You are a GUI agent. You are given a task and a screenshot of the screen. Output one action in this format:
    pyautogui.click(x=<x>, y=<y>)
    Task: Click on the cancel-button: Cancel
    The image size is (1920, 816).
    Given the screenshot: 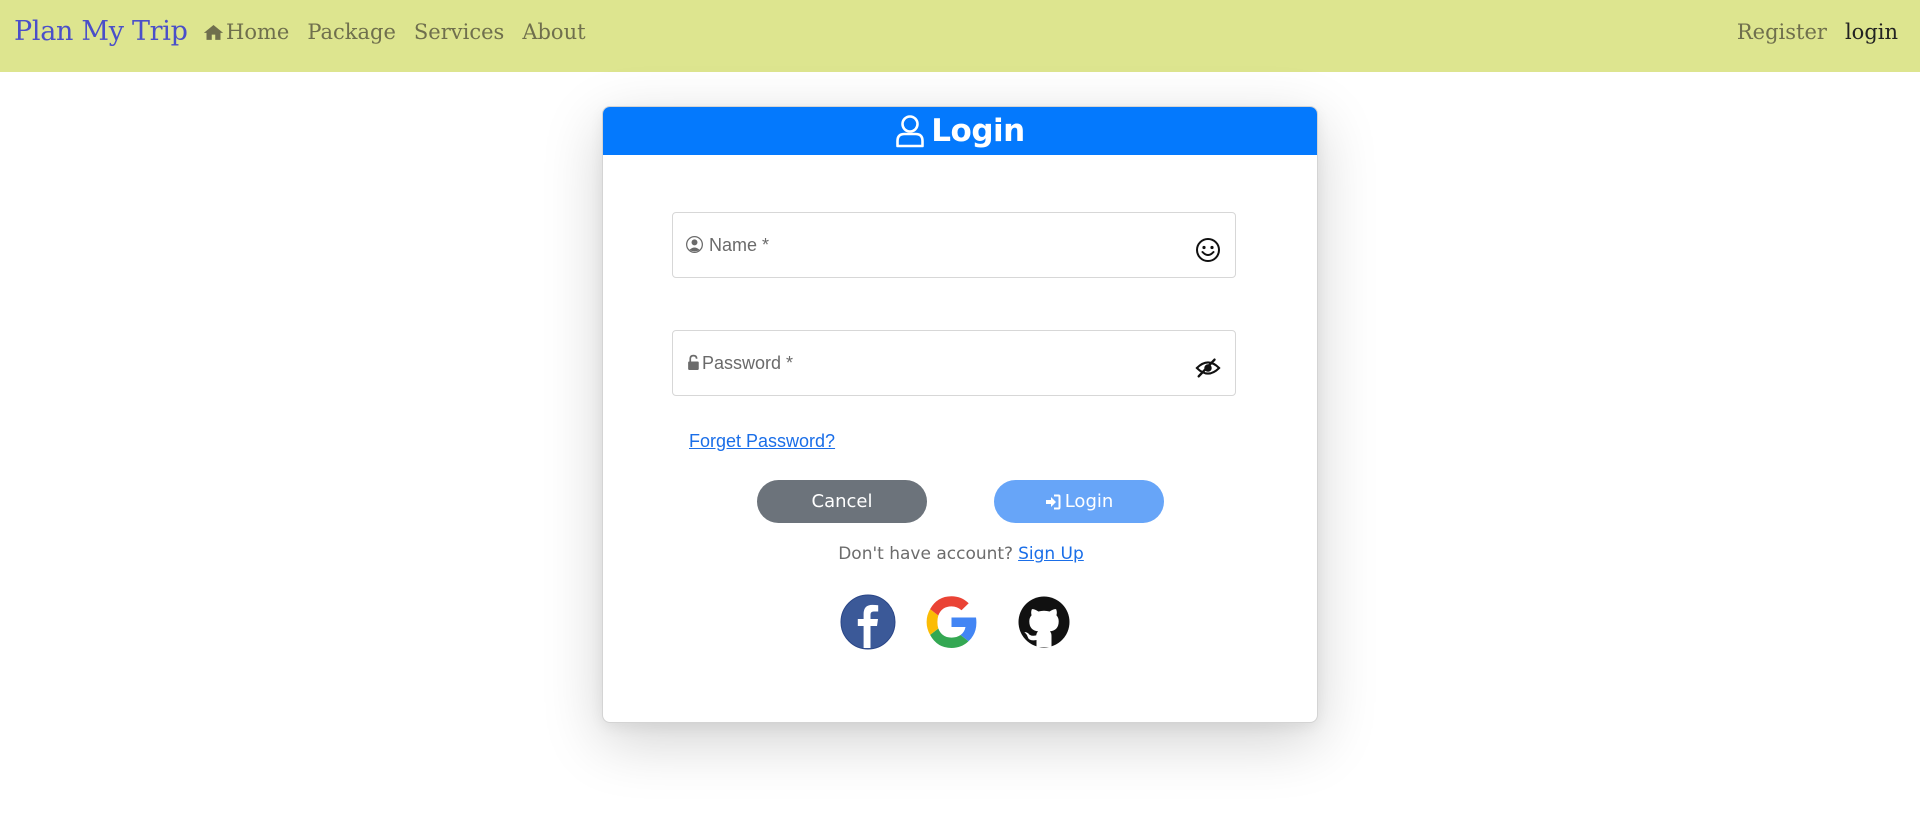 What is the action you would take?
    pyautogui.click(x=842, y=501)
    